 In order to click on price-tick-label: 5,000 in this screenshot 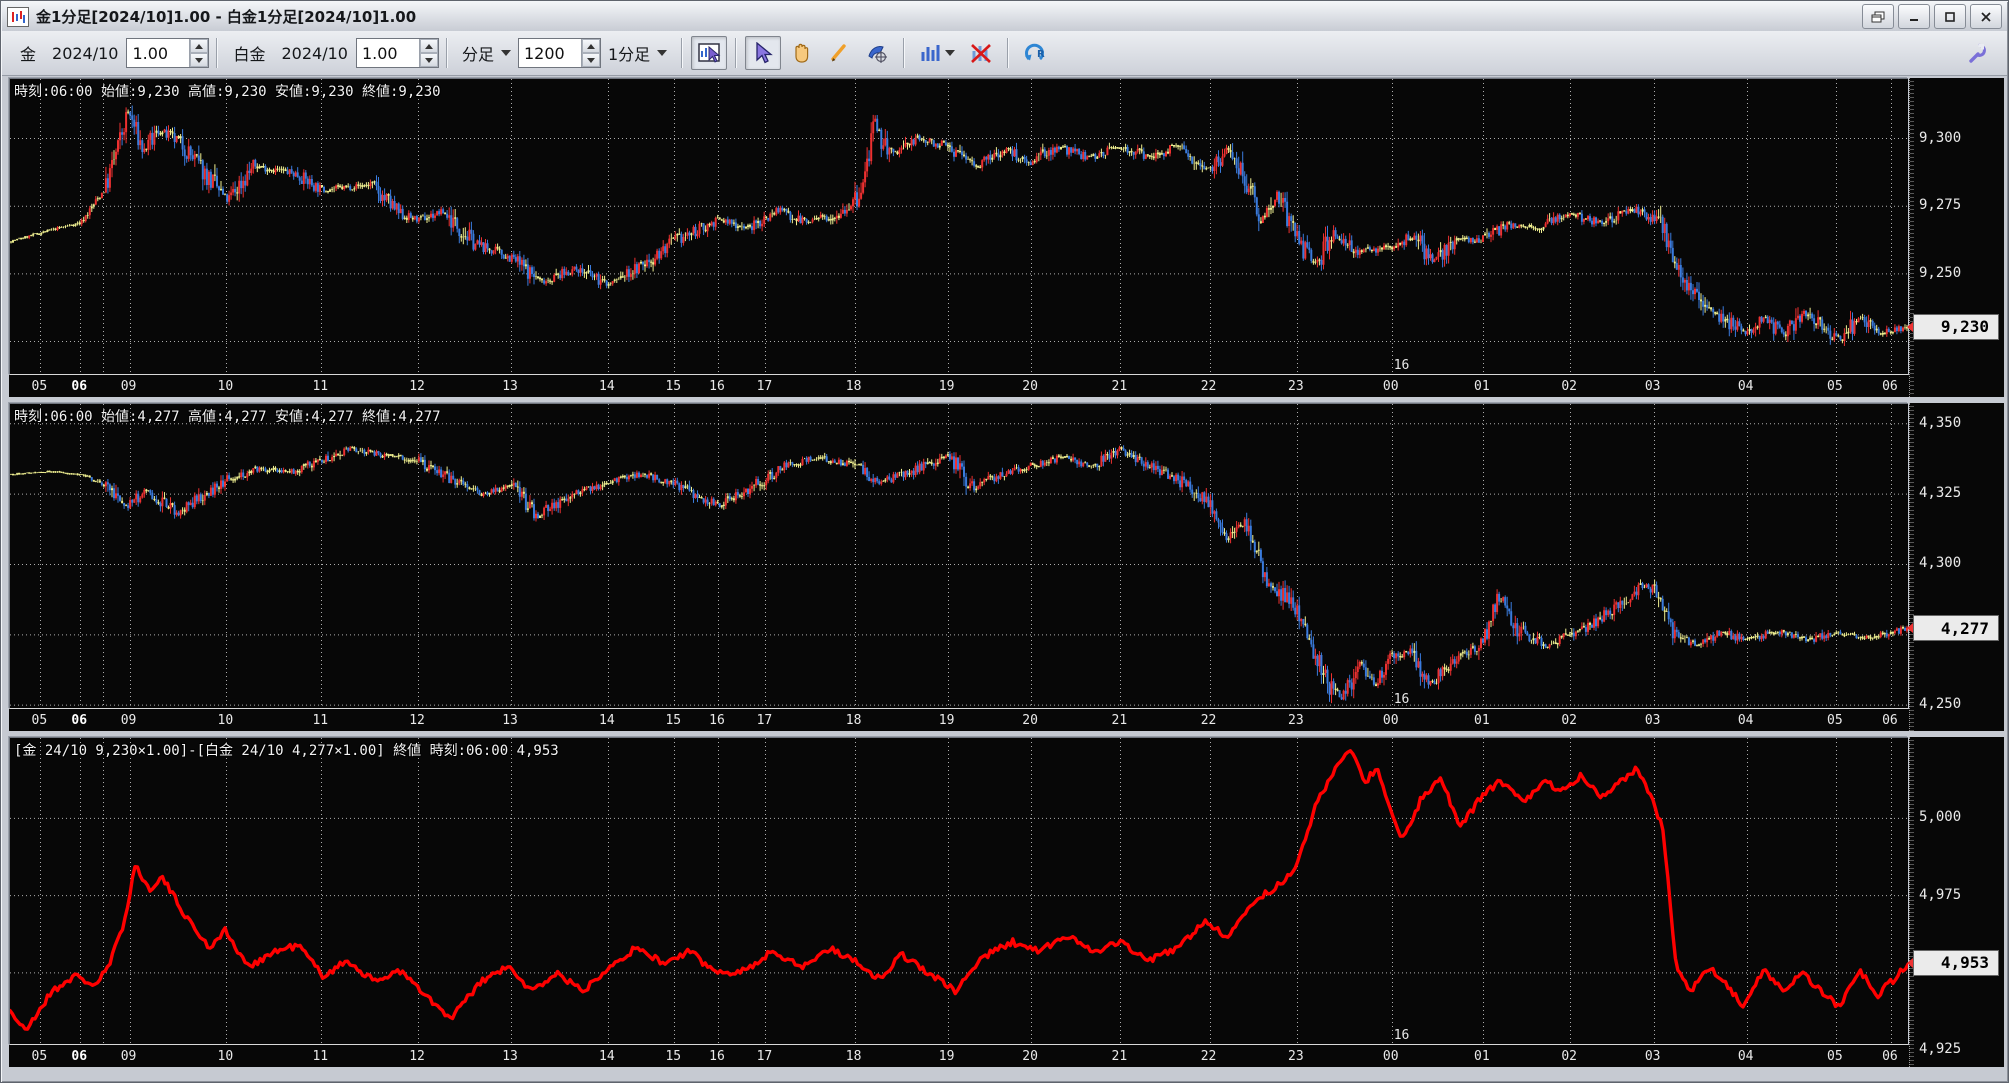, I will do `click(1940, 817)`.